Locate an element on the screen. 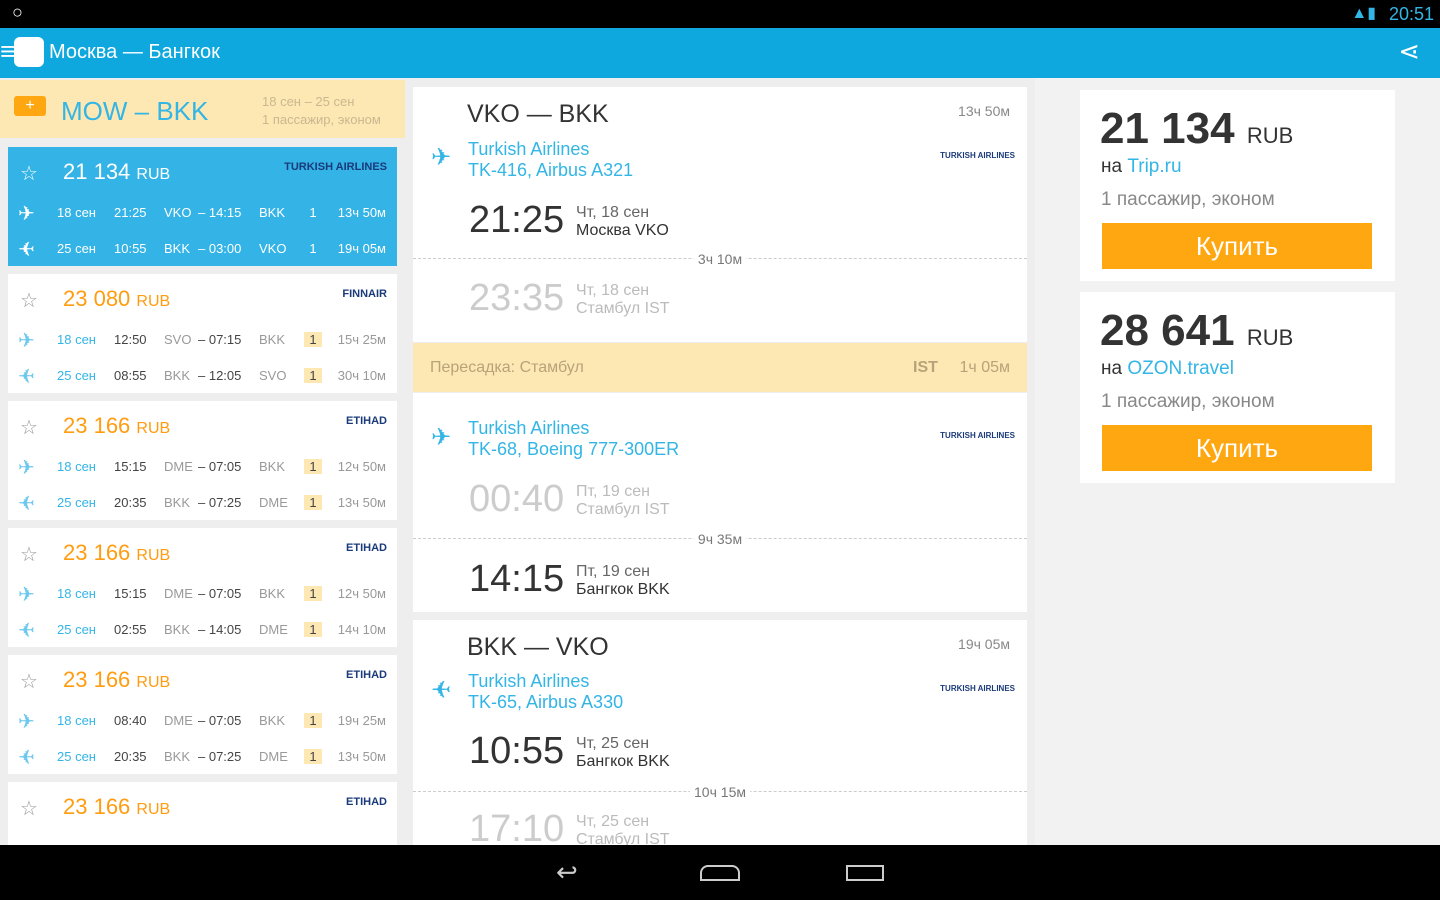 This screenshot has width=1440, height=900. segment-arr-time: – 07:15 is located at coordinates (220, 339).